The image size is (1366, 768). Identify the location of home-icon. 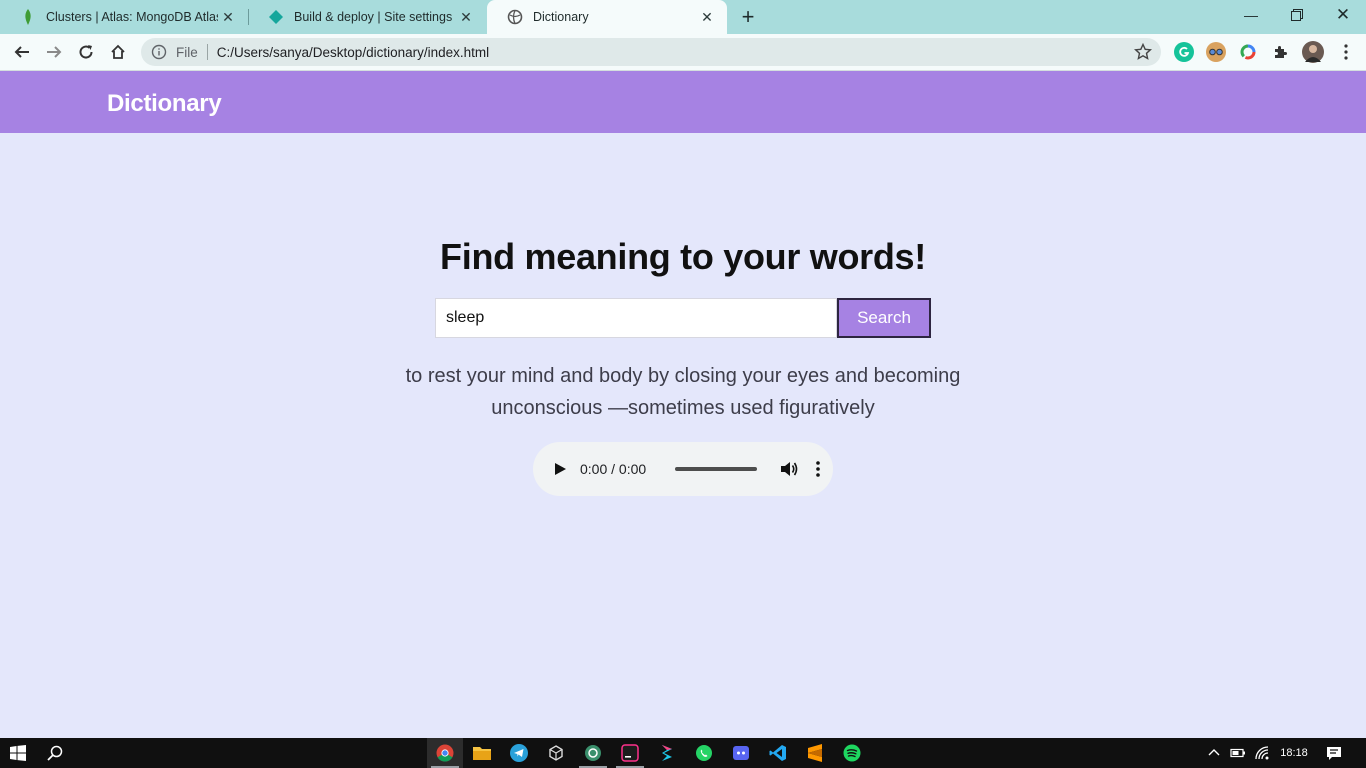
(118, 51).